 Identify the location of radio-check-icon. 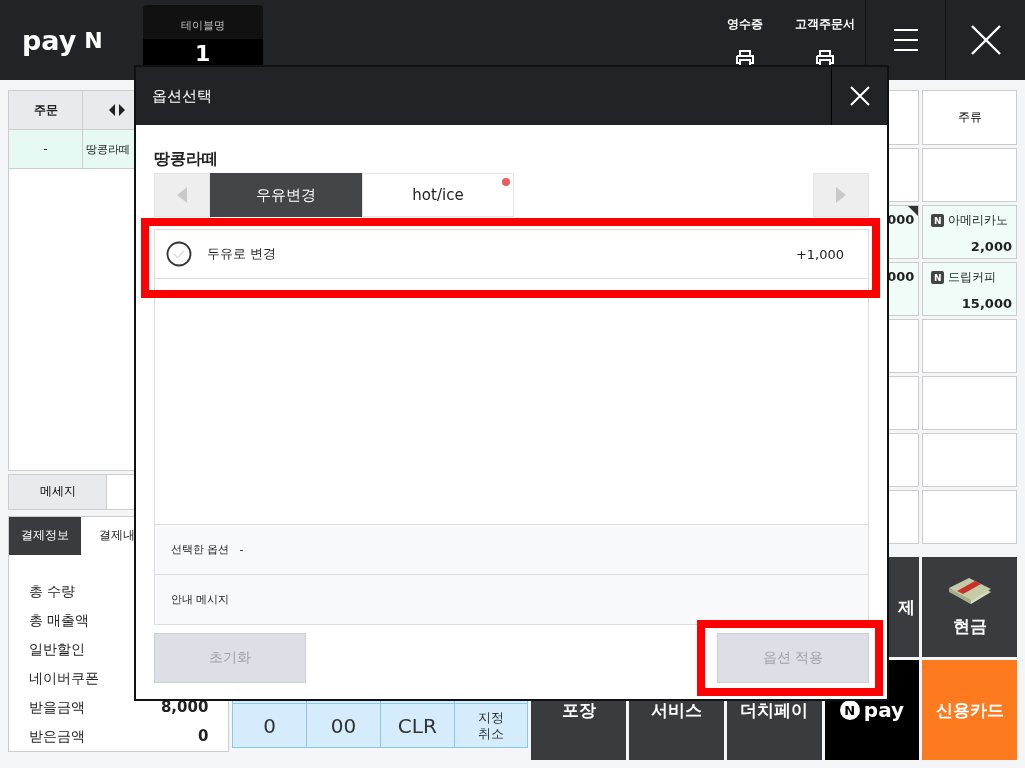
(179, 254).